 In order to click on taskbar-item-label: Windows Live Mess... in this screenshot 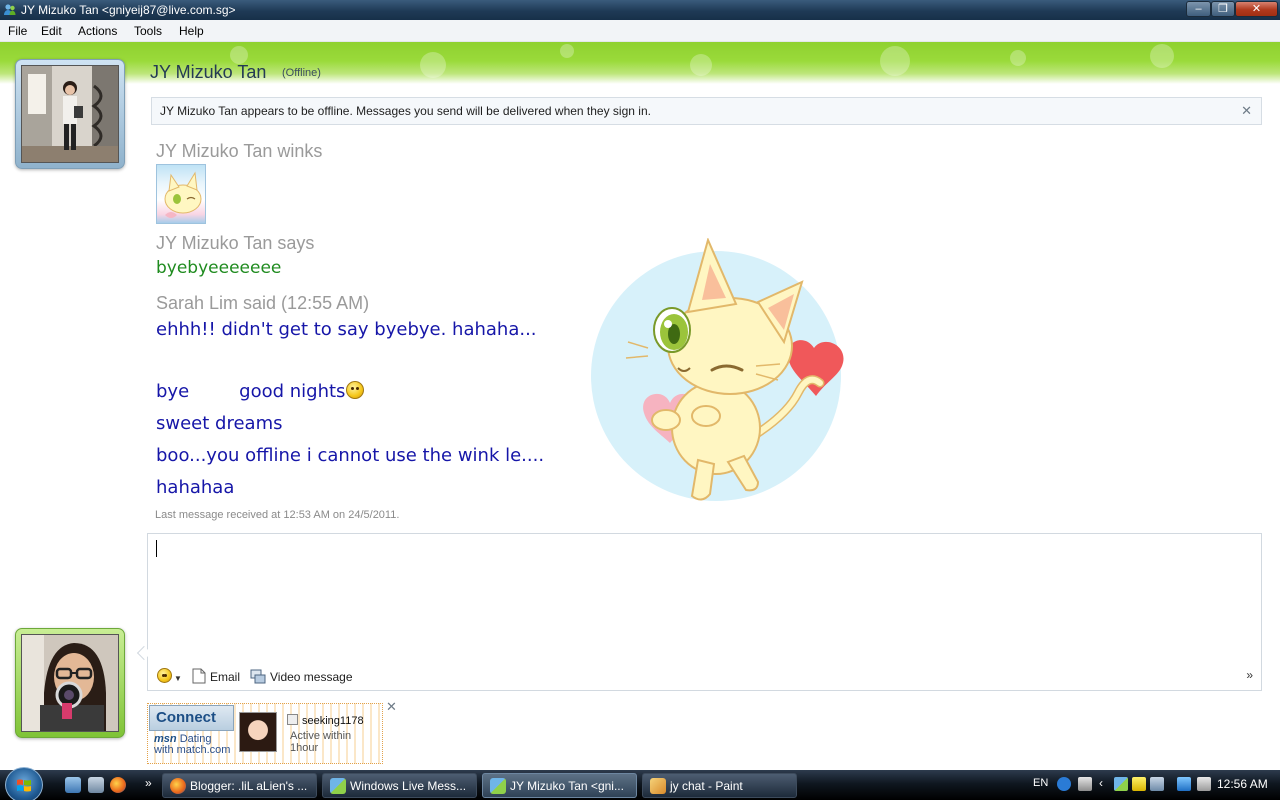, I will do `click(408, 786)`.